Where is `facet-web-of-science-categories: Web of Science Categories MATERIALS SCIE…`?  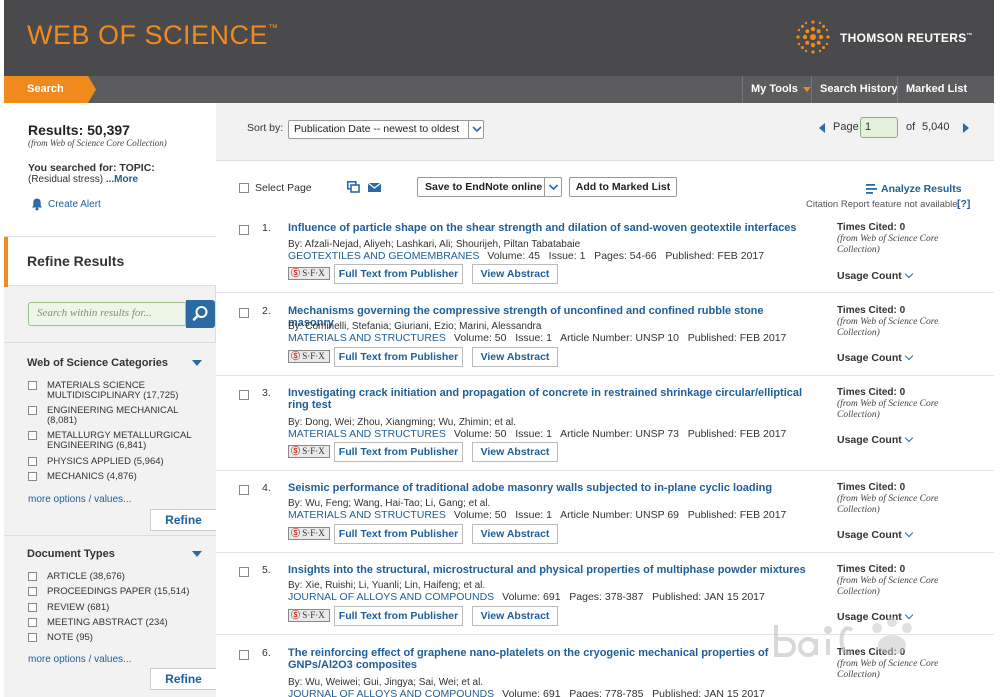 facet-web-of-science-categories: Web of Science Categories MATERIALS SCIE… is located at coordinates (110, 438).